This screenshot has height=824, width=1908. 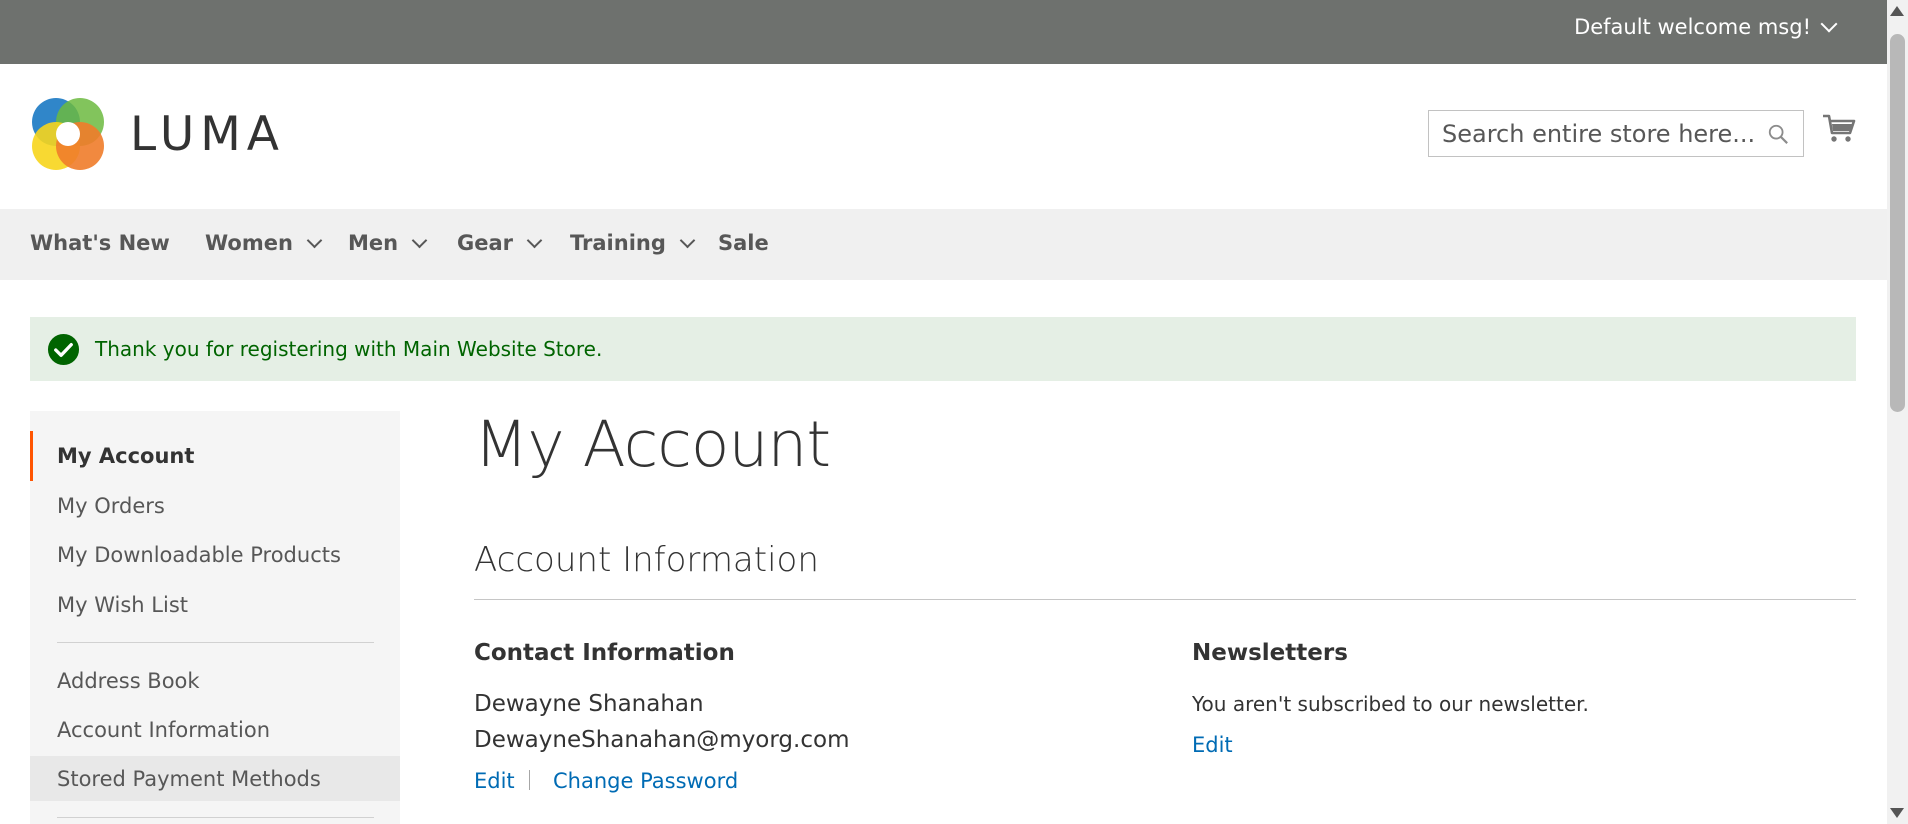 What do you see at coordinates (645, 781) in the screenshot?
I see `change-password-link: Change Password` at bounding box center [645, 781].